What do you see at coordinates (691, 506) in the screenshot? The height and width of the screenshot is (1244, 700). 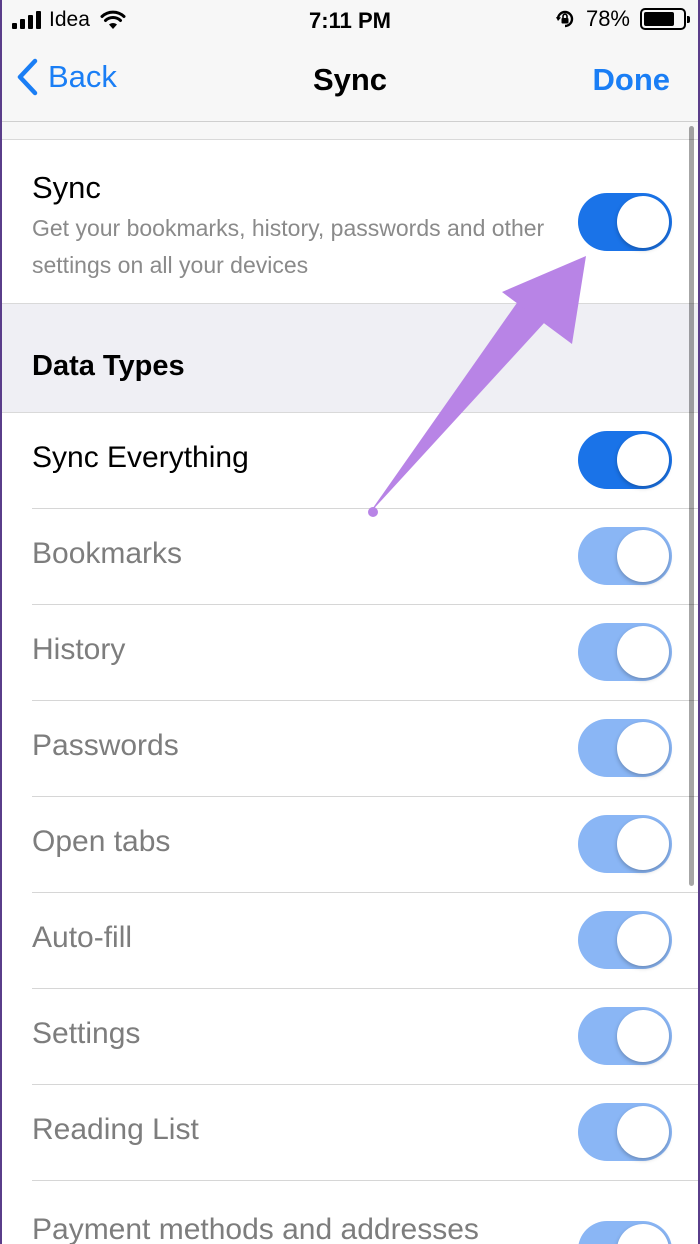 I see `scrollbar` at bounding box center [691, 506].